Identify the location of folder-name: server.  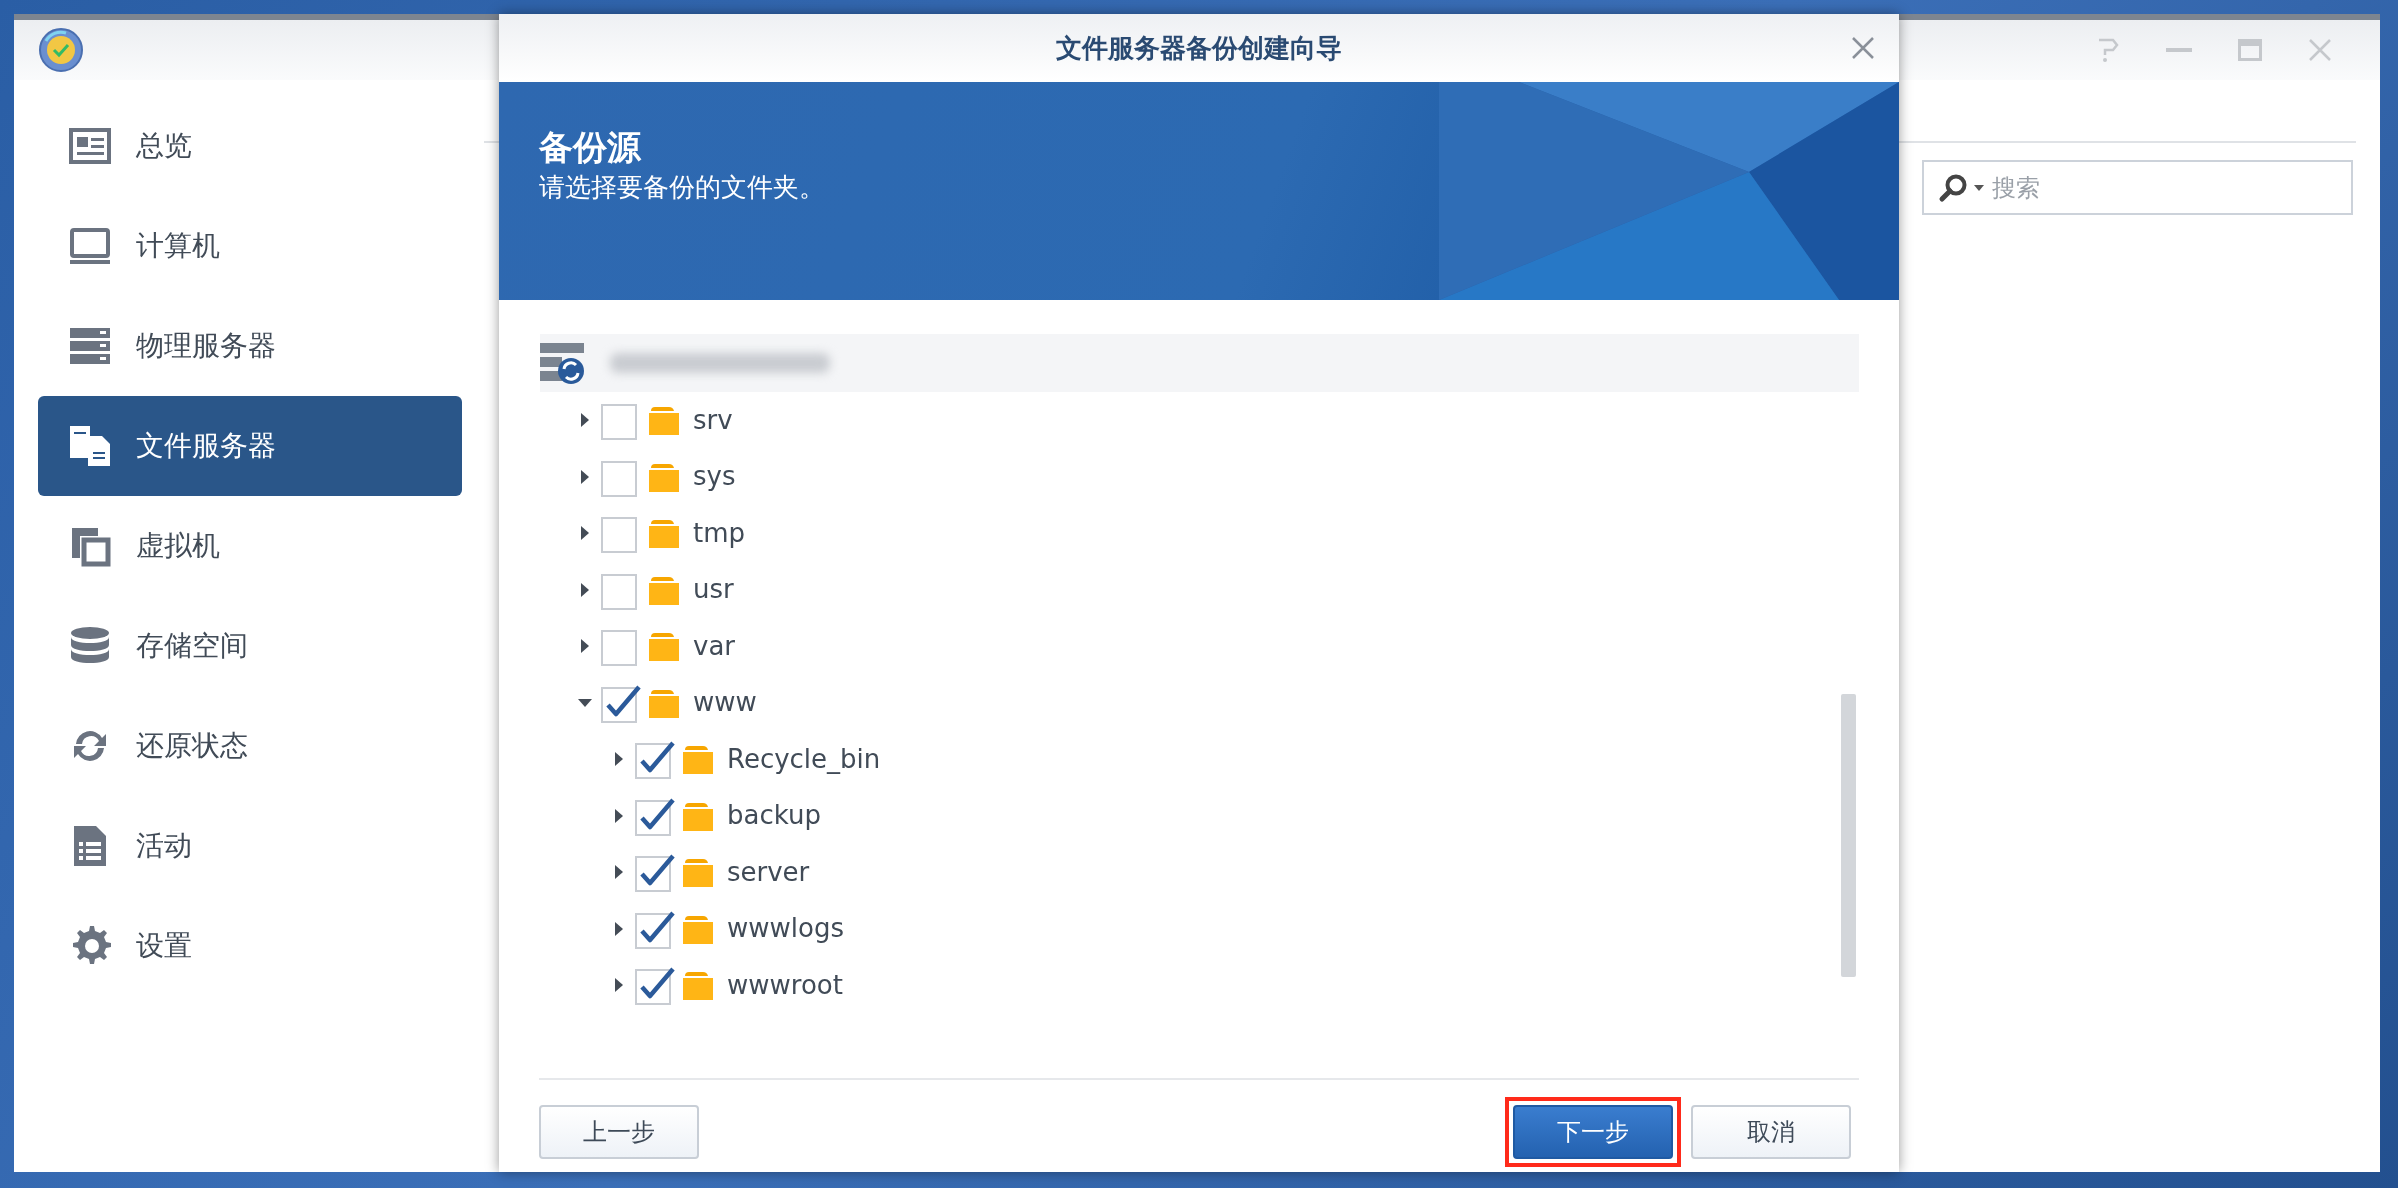
(768, 872).